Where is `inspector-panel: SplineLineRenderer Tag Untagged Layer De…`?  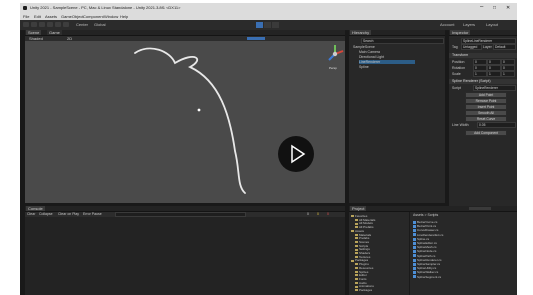
inspector-panel: SplineLineRenderer Tag Untagged Layer De… is located at coordinates (483, 124).